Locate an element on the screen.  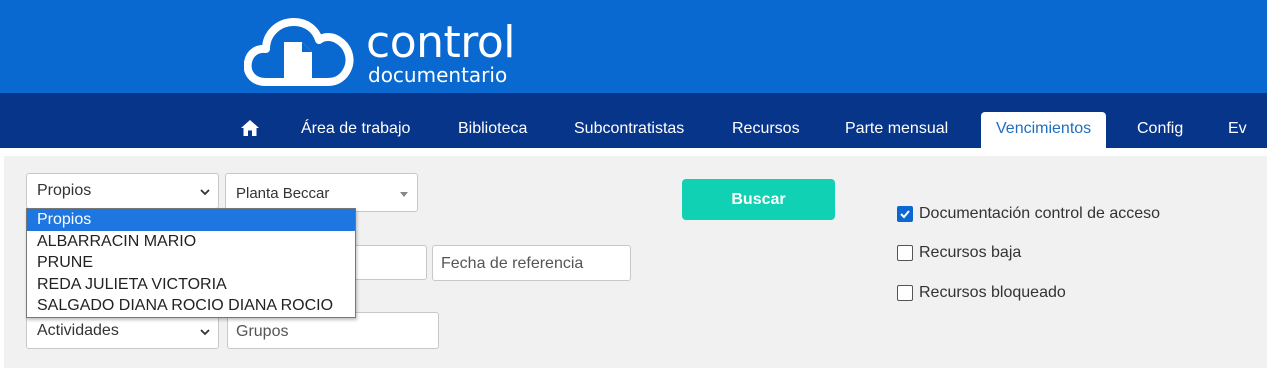
owner-select: Propios is located at coordinates (122, 191).